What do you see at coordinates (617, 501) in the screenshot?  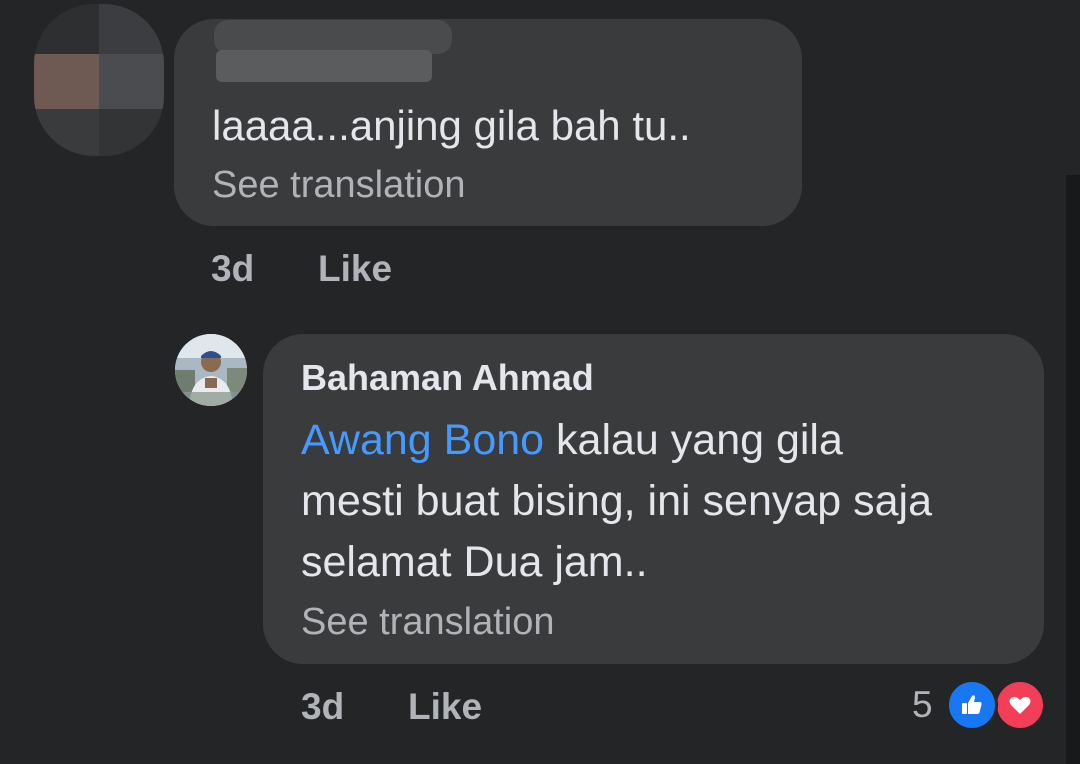 I see `comment-line: mesti buat bising, ini senyap saja` at bounding box center [617, 501].